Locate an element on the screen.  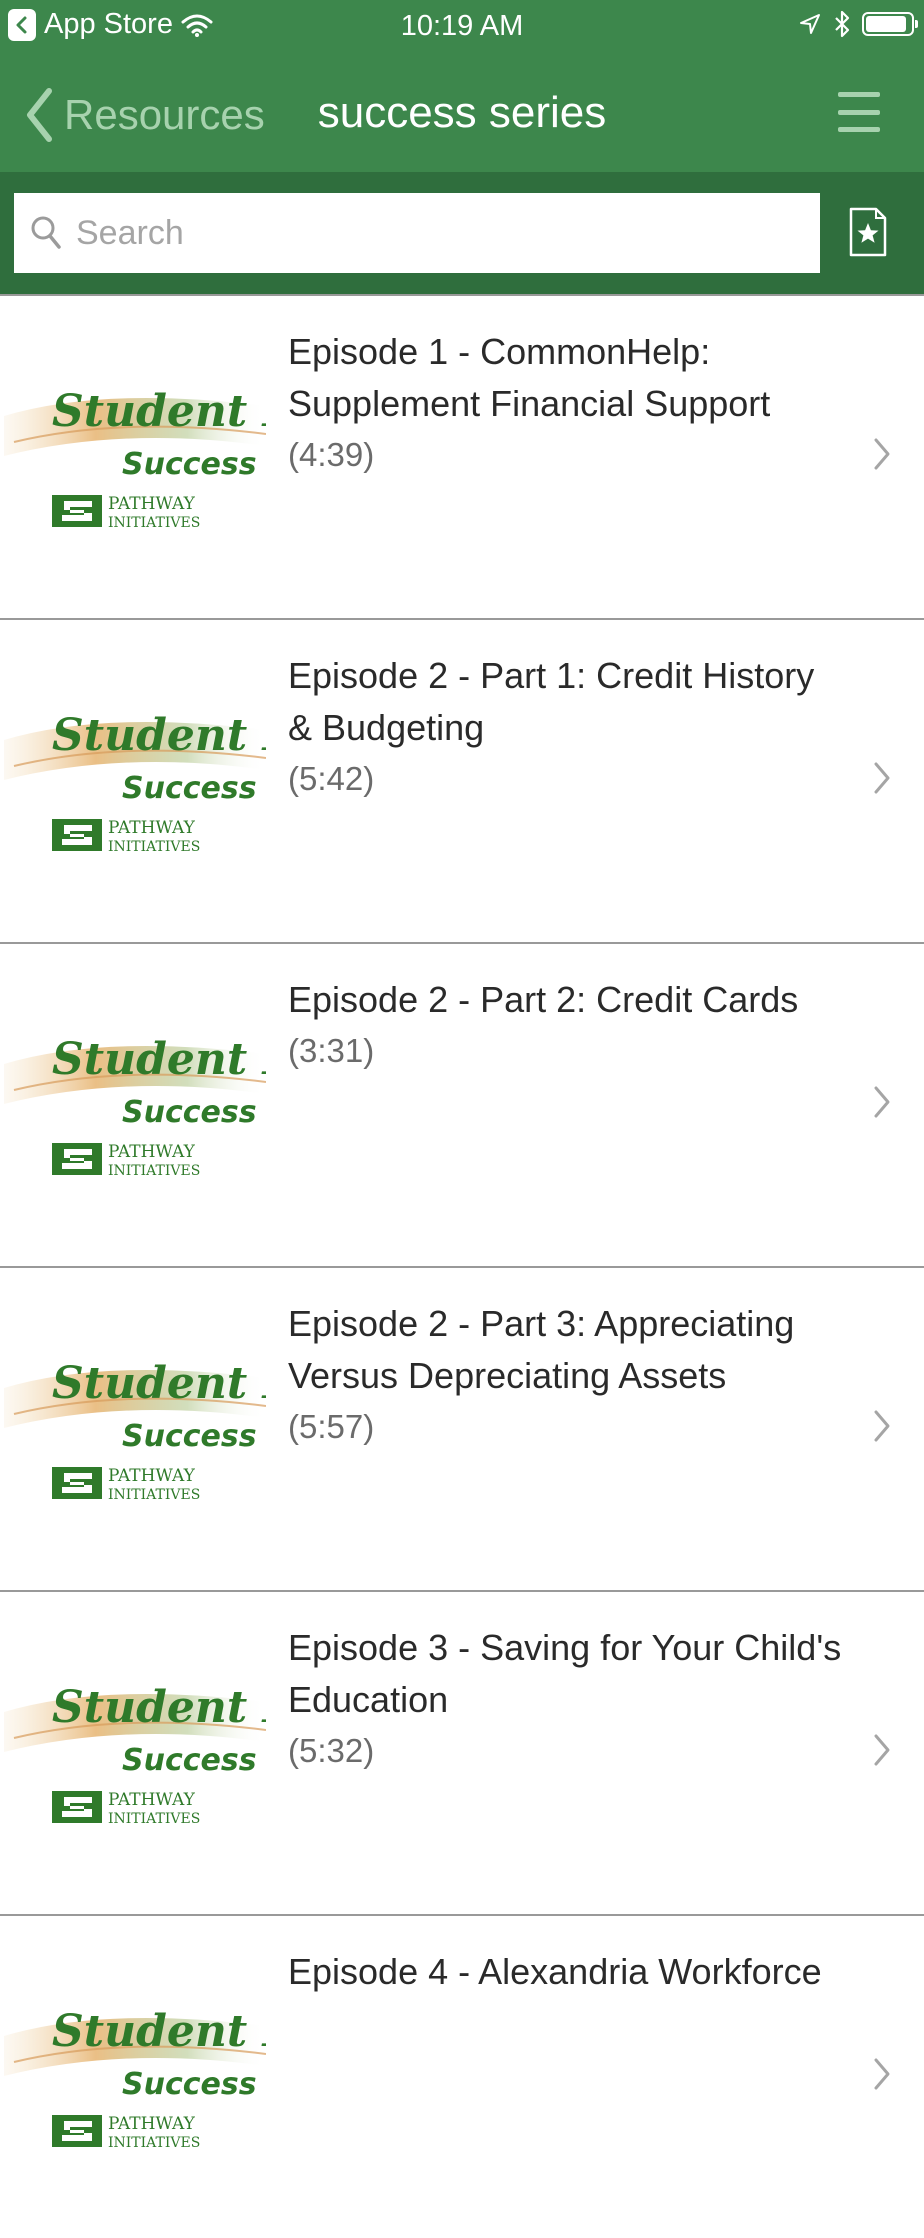
episode-title: Episode 2 - Part 2: Credit Cards is located at coordinates (543, 999).